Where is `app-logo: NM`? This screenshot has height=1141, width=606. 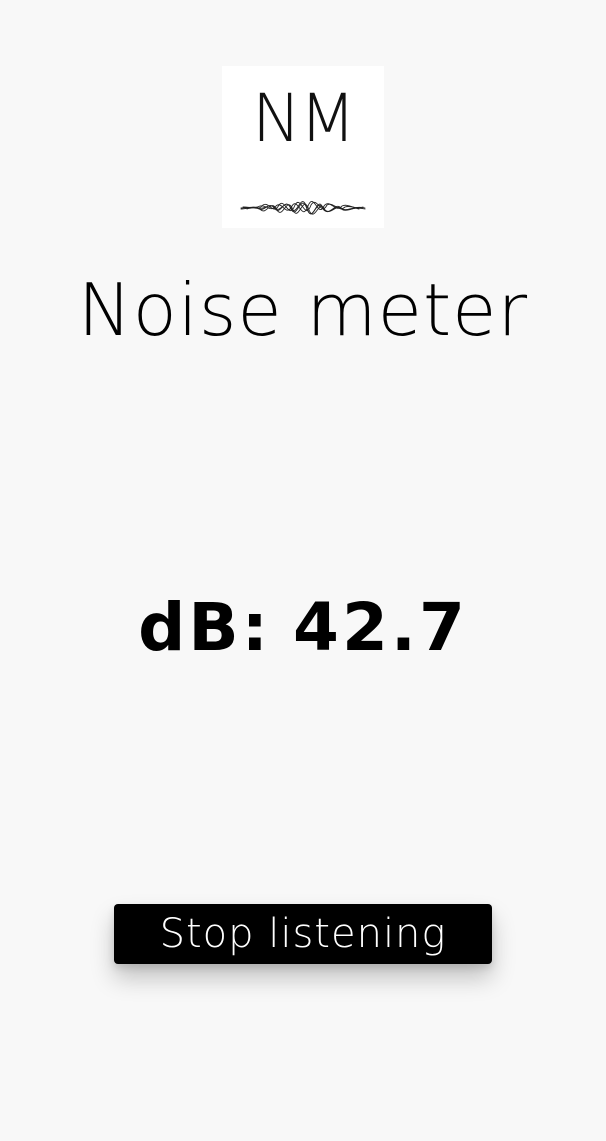
app-logo: NM is located at coordinates (303, 147).